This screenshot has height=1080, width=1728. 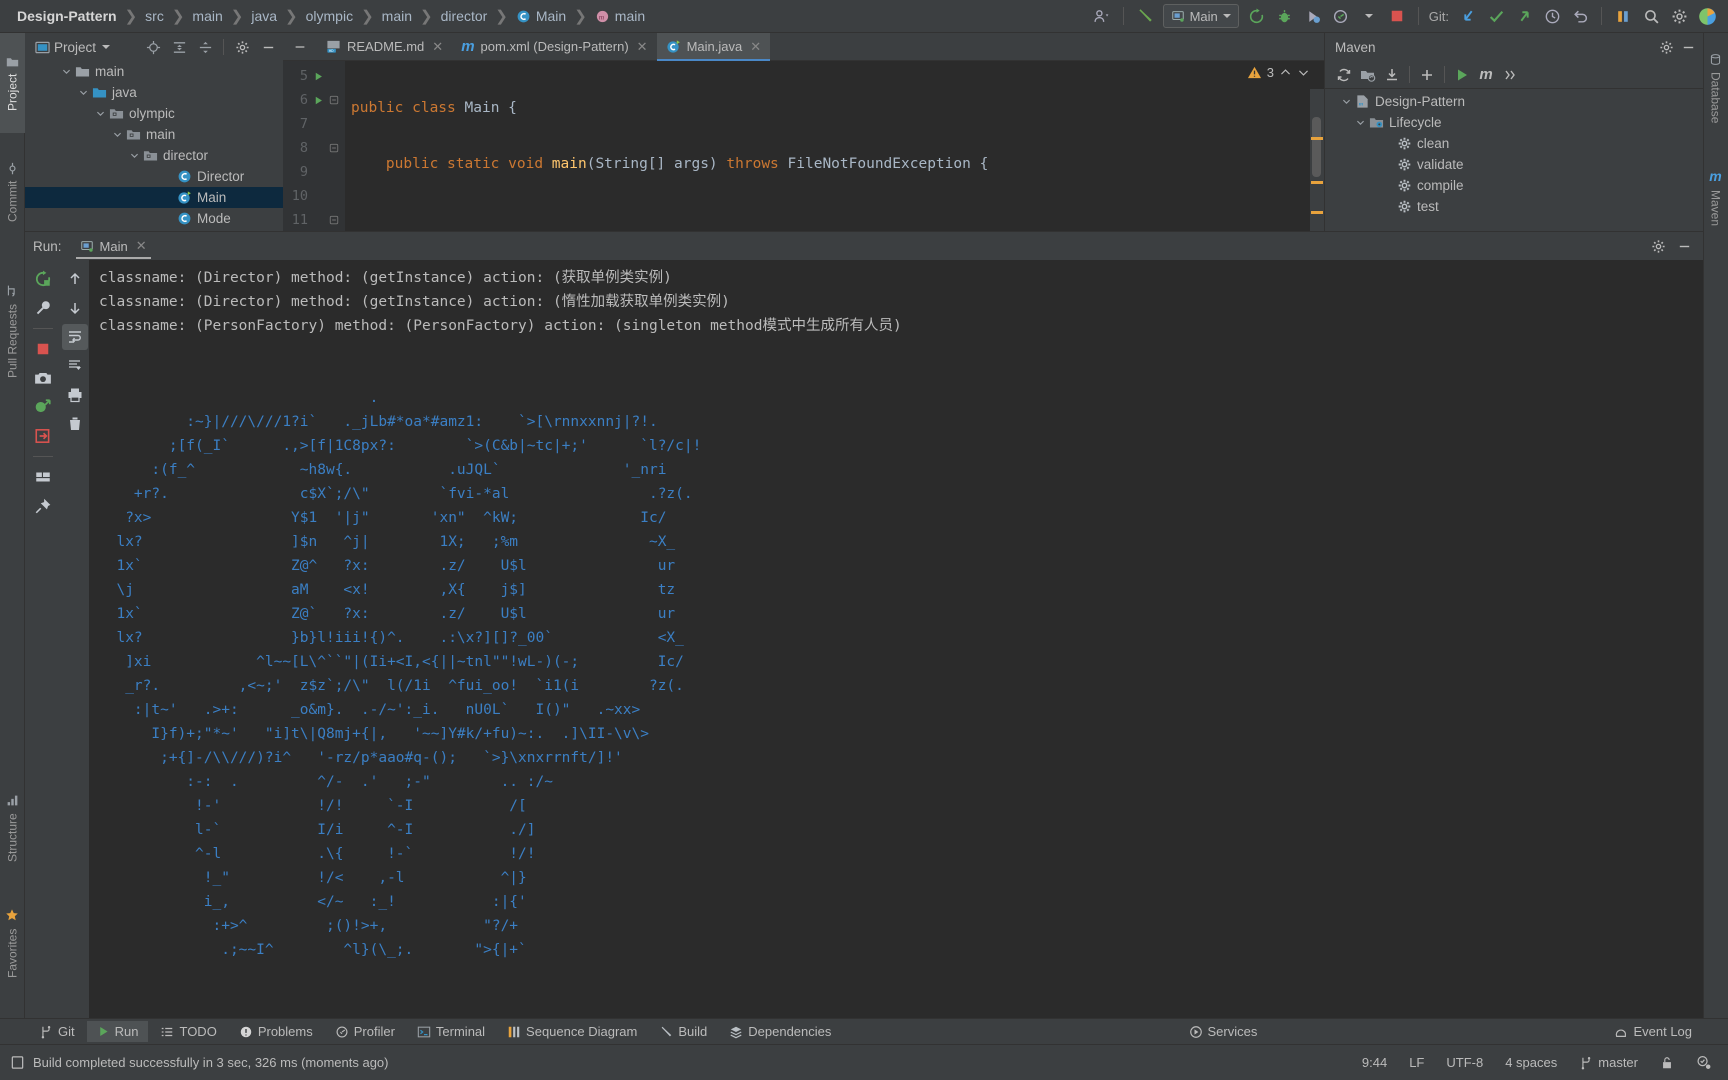 I want to click on gutter-line-10: 10, so click(x=314, y=196).